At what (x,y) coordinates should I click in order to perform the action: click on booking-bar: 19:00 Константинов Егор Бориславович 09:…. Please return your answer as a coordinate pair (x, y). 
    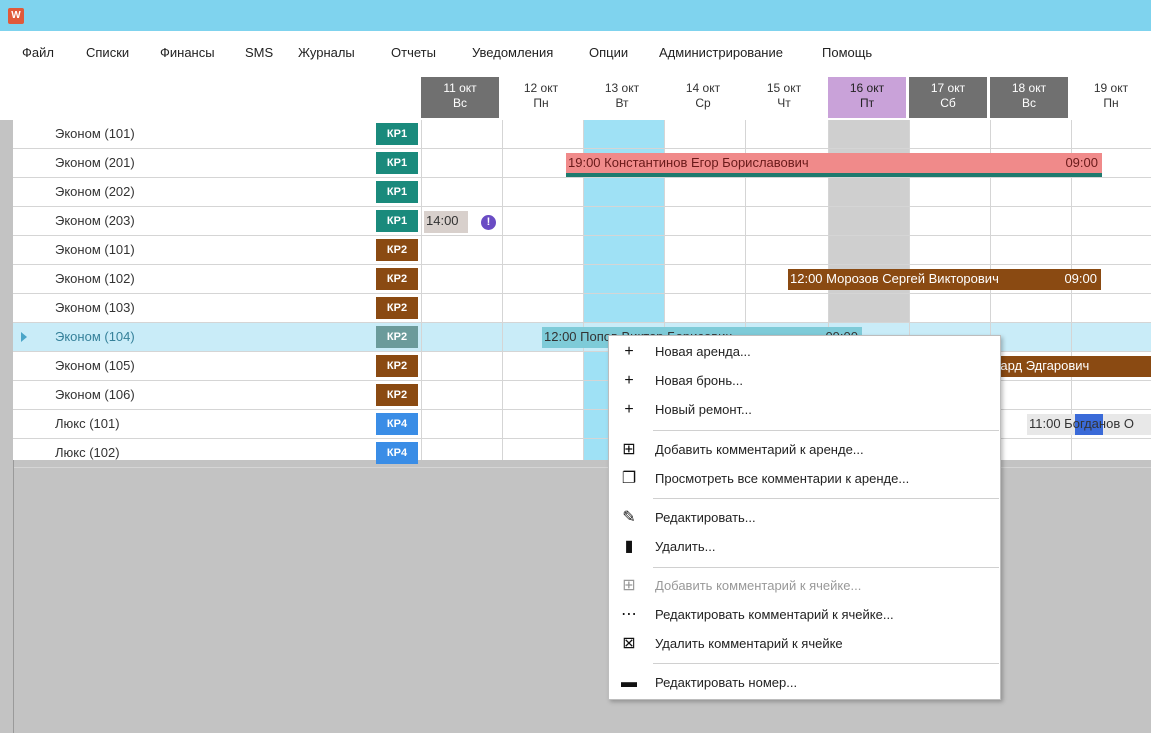
    Looking at the image, I should click on (834, 163).